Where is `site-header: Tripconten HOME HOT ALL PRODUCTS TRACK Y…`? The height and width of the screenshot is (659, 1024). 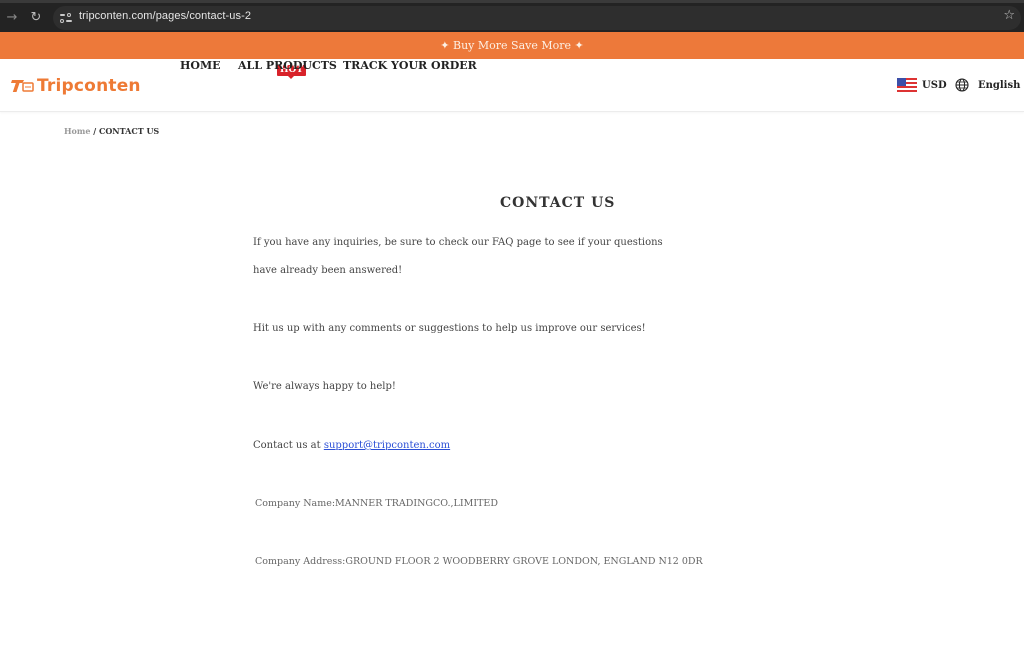 site-header: Tripconten HOME HOT ALL PRODUCTS TRACK Y… is located at coordinates (512, 85).